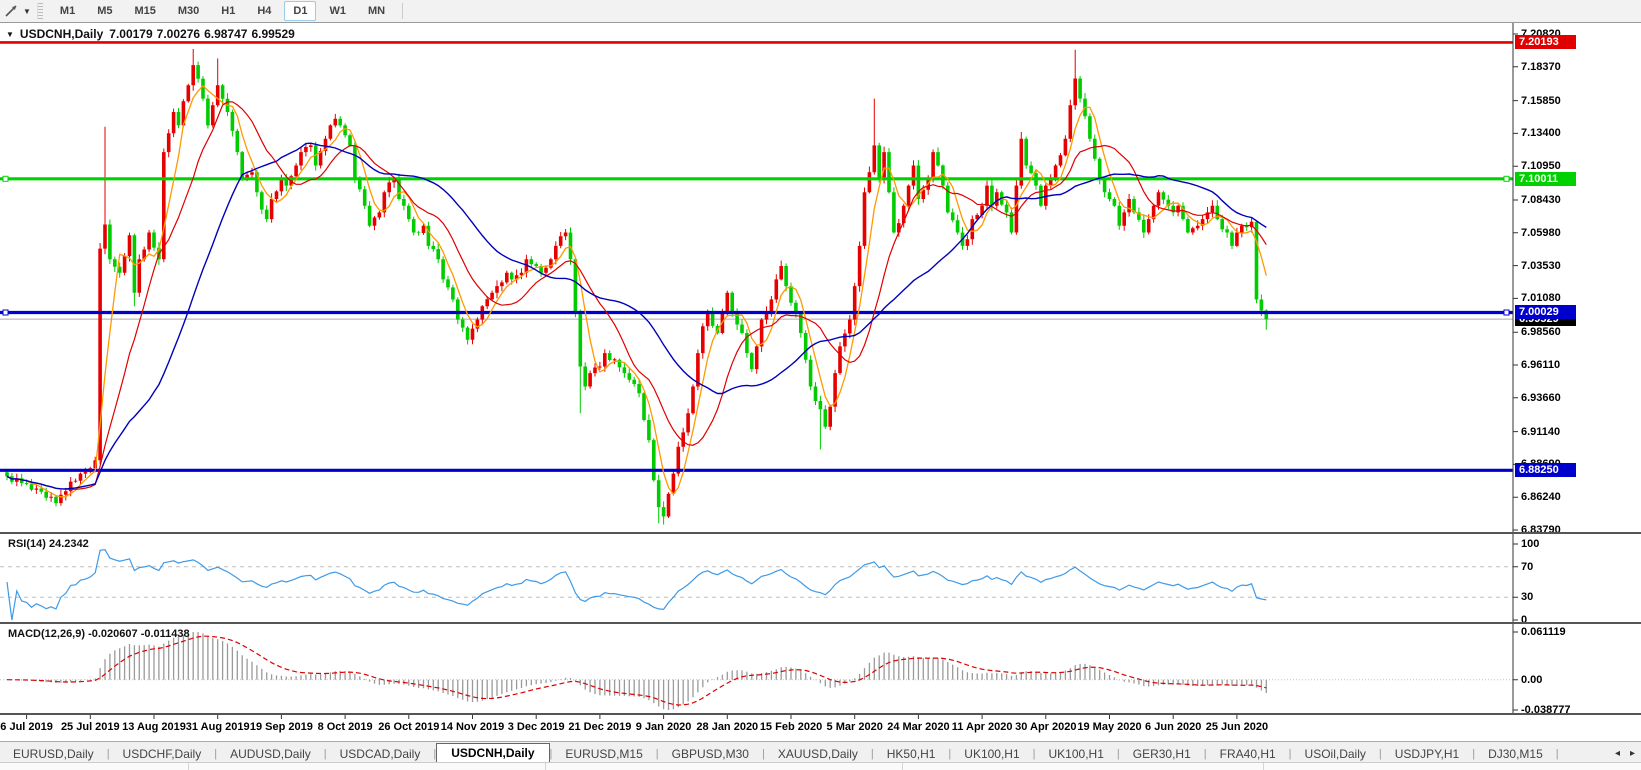  I want to click on timeframe-button-m1: M1, so click(67, 11).